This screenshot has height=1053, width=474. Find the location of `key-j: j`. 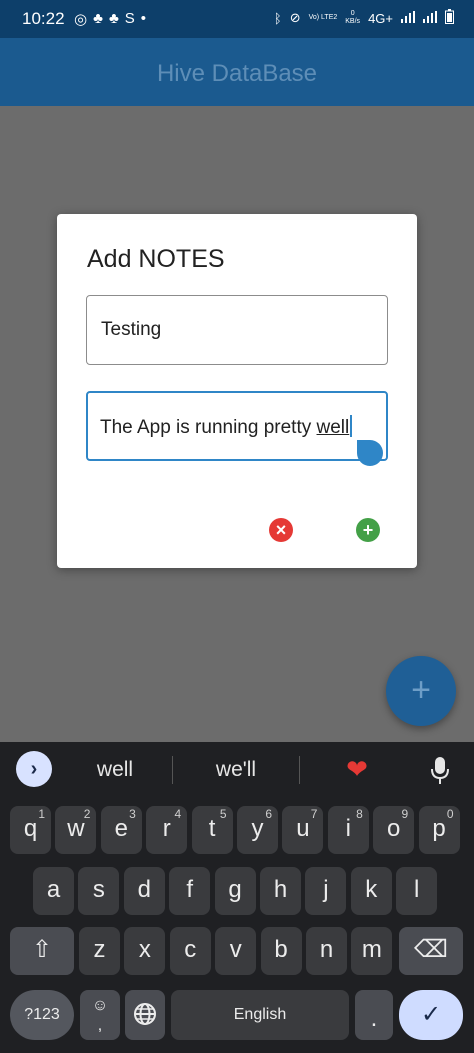

key-j: j is located at coordinates (326, 891).